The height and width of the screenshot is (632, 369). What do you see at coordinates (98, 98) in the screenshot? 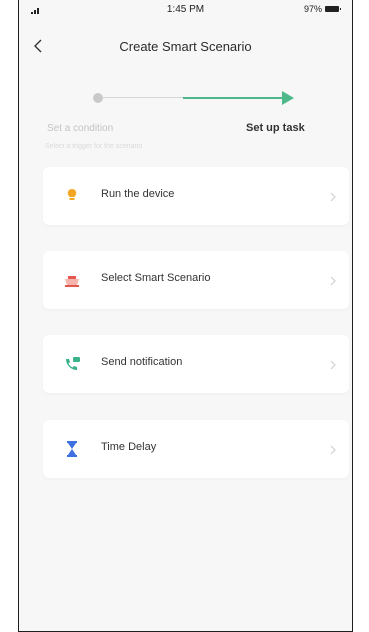
I see `step1-dot` at bounding box center [98, 98].